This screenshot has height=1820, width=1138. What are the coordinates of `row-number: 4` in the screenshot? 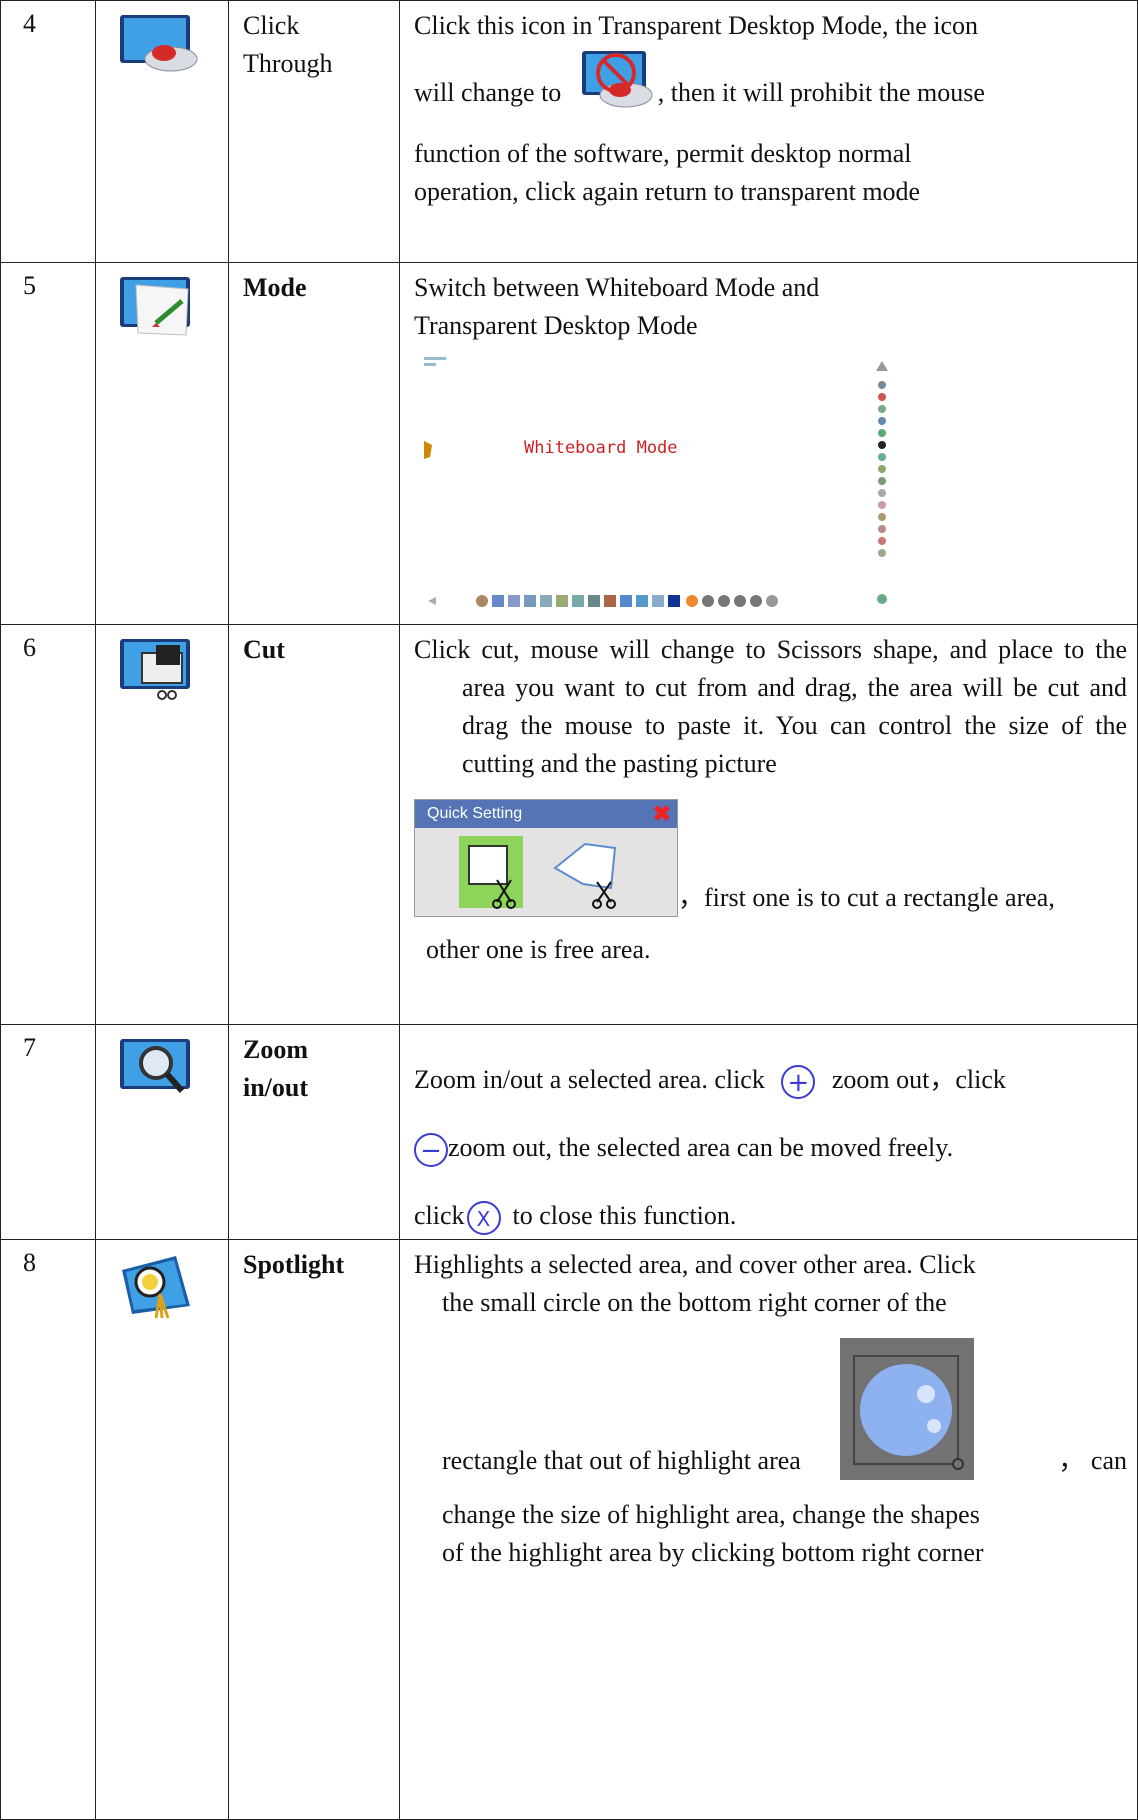 It's located at (48, 131).